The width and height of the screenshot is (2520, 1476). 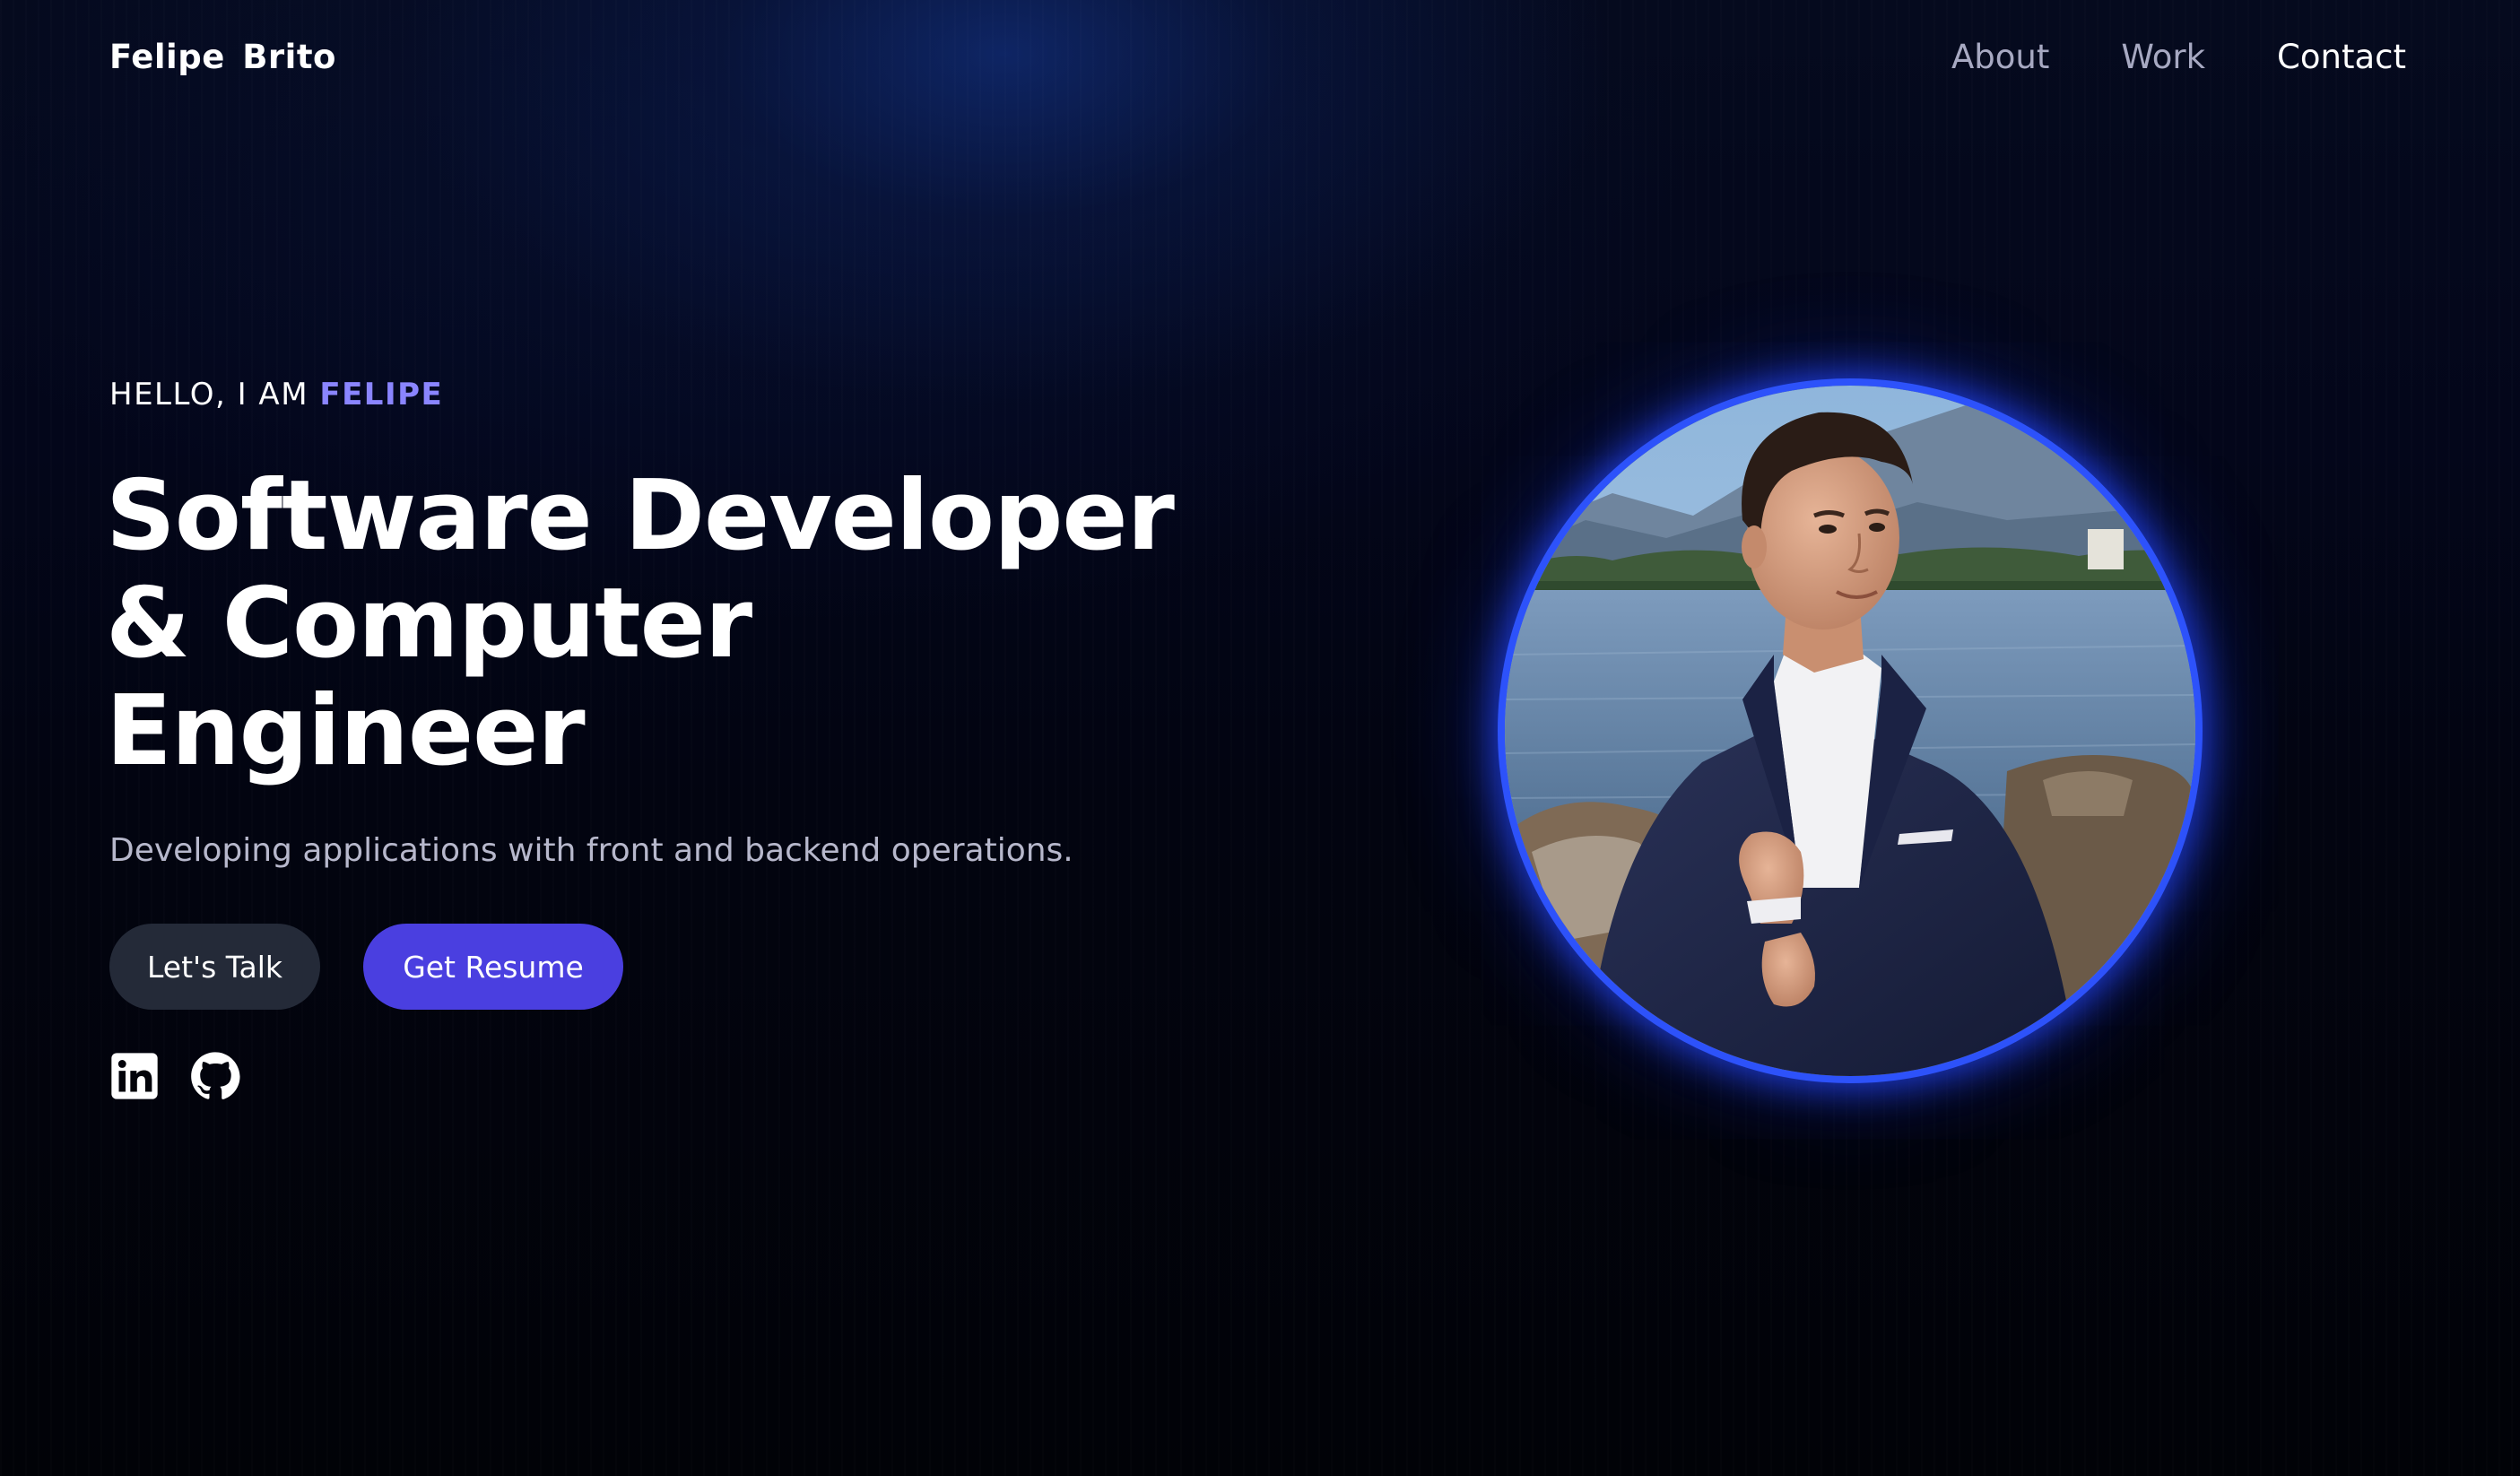 I want to click on hero-greeting: HELLO, I AM FELIPE, so click(x=276, y=394).